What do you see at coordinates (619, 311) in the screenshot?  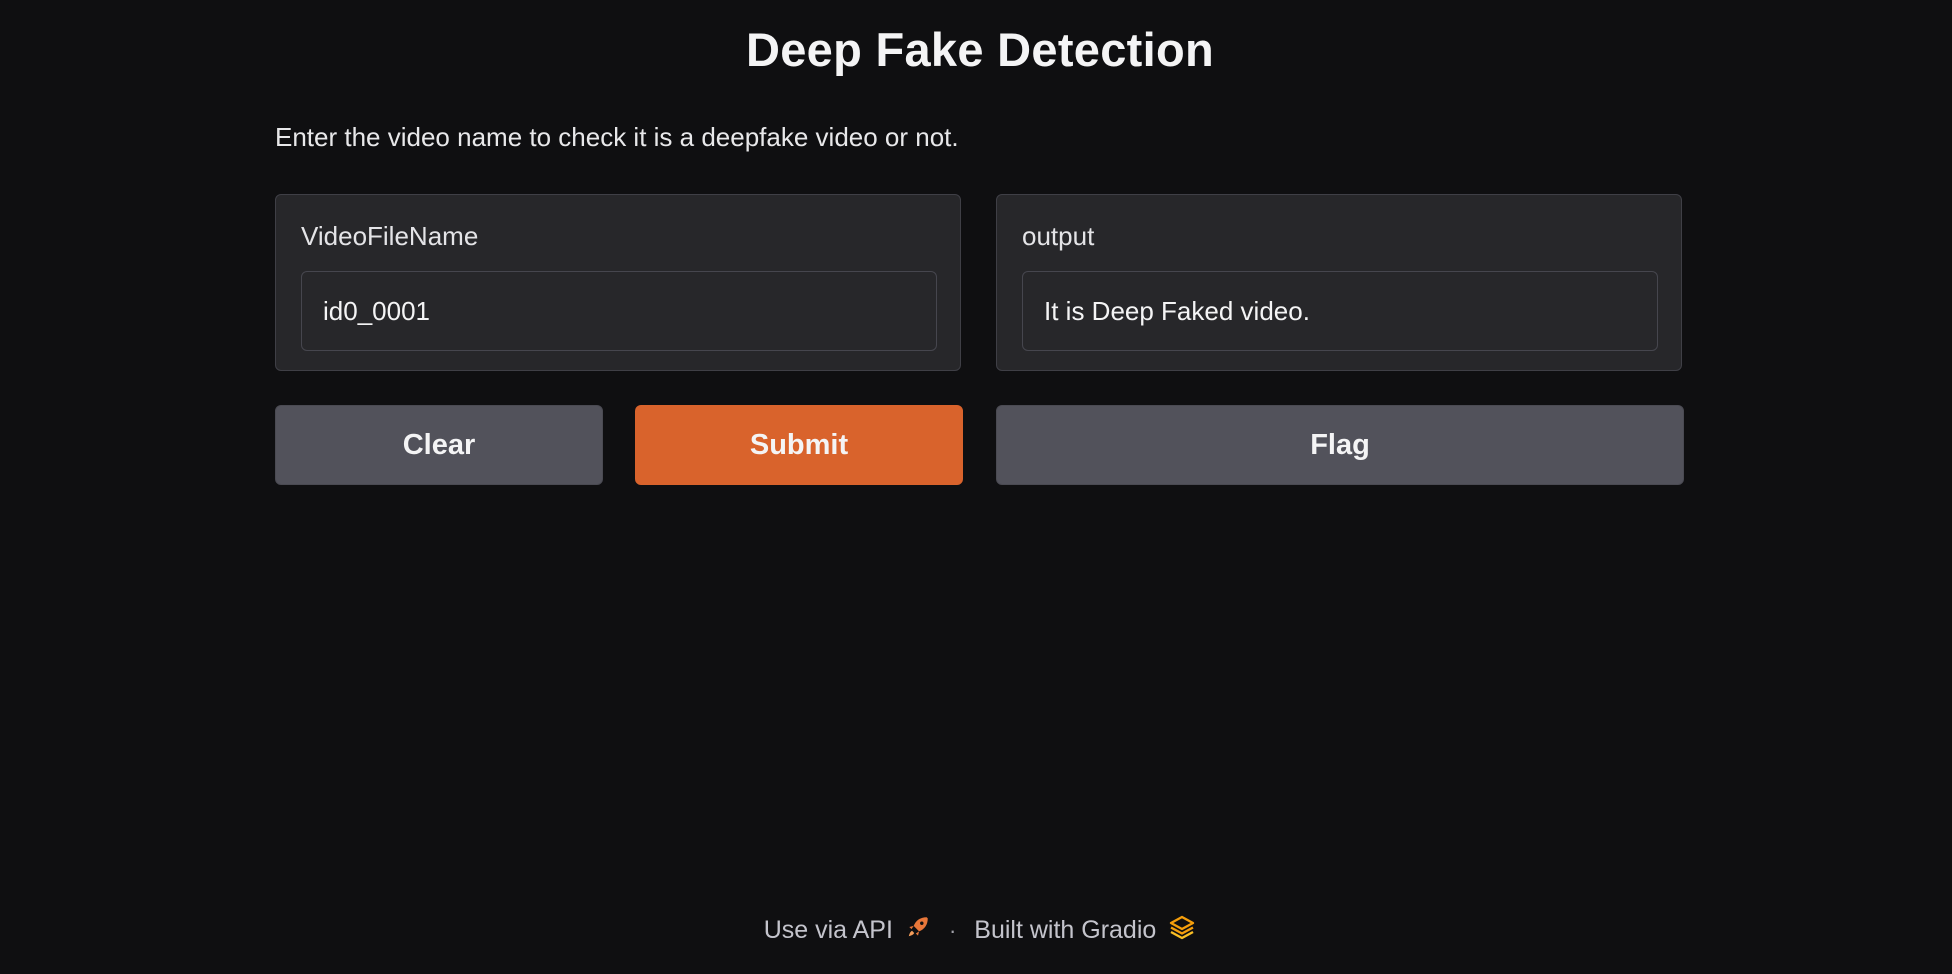 I see `video-filename-input` at bounding box center [619, 311].